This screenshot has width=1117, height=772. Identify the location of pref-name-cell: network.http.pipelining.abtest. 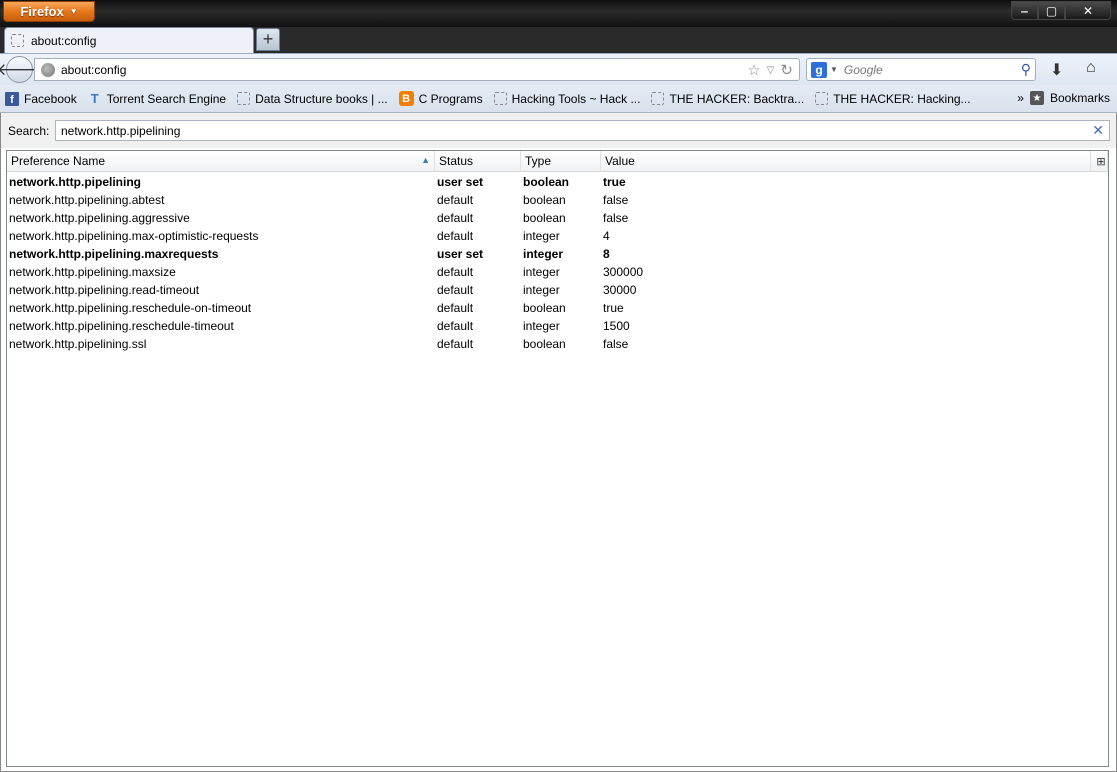
(87, 200).